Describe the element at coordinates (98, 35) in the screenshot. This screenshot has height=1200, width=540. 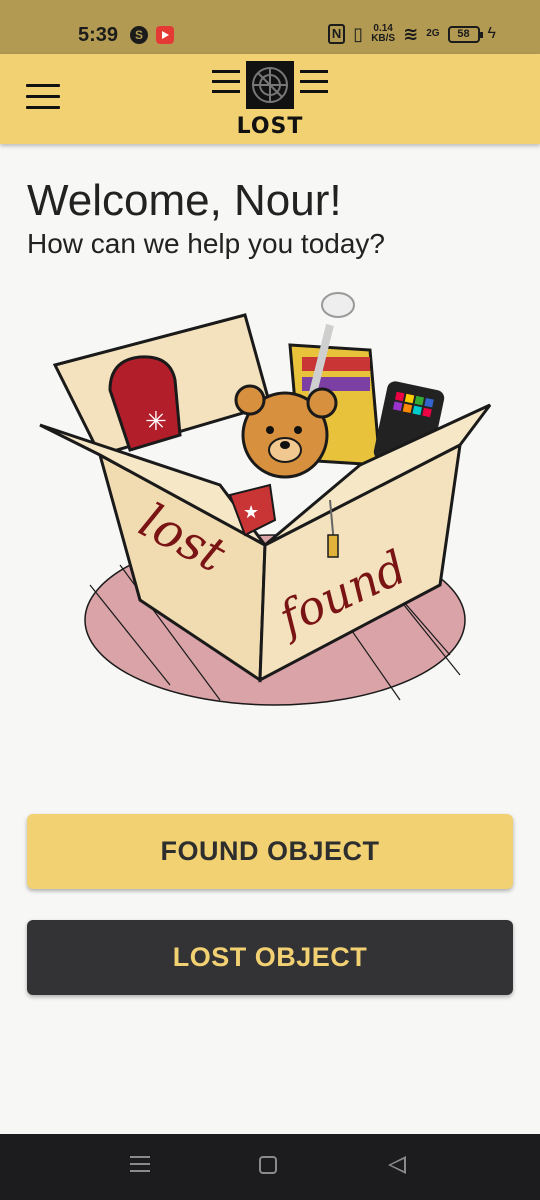
I see `status-time: 5:39` at that location.